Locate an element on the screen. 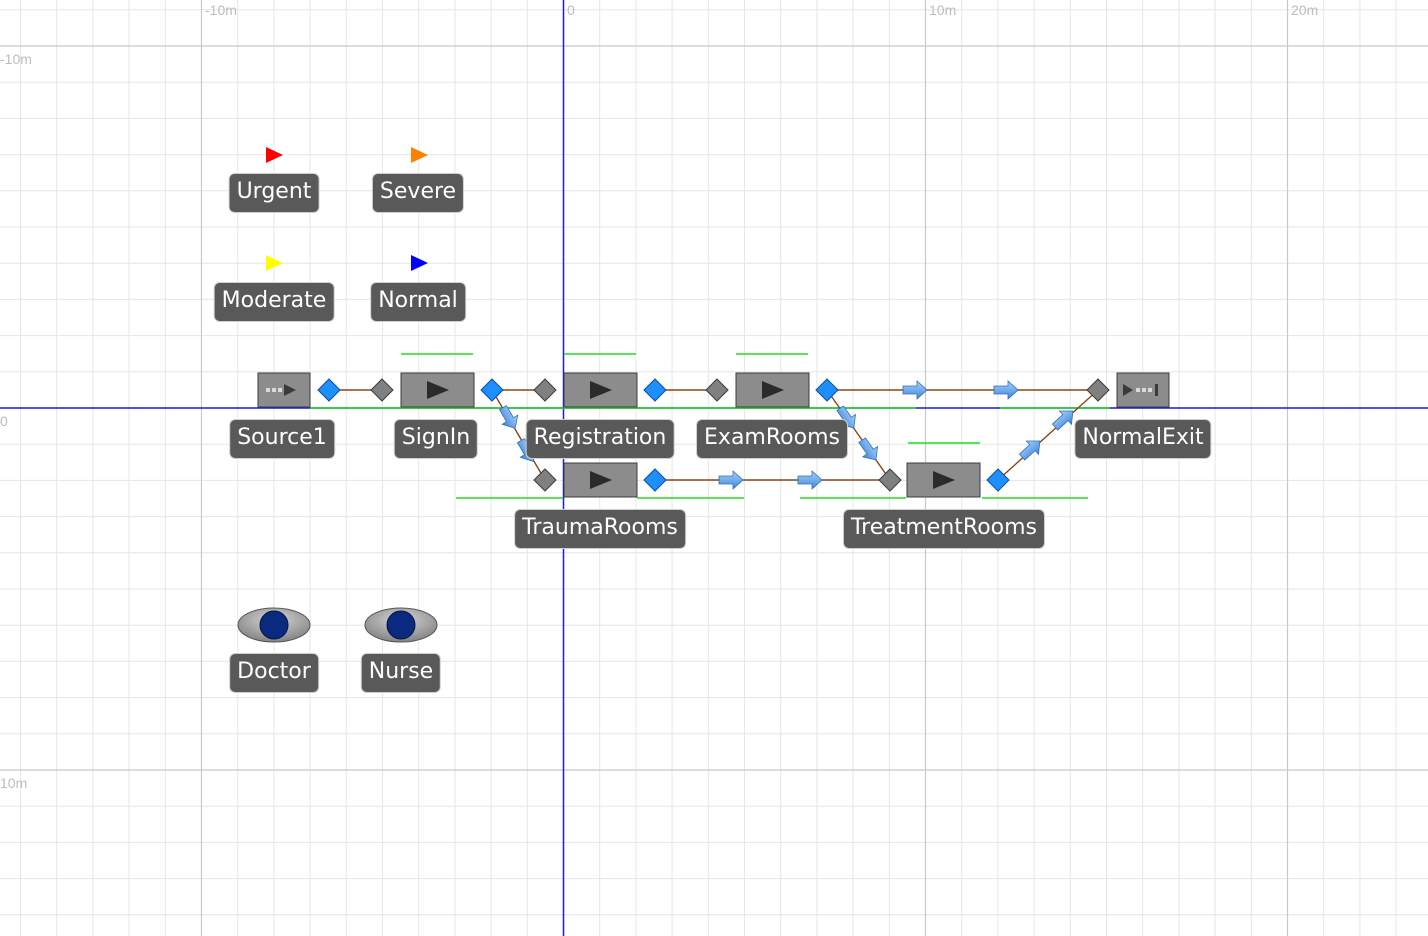 This screenshot has height=936, width=1428. normal-exit-label: NormalExit is located at coordinates (1143, 439).